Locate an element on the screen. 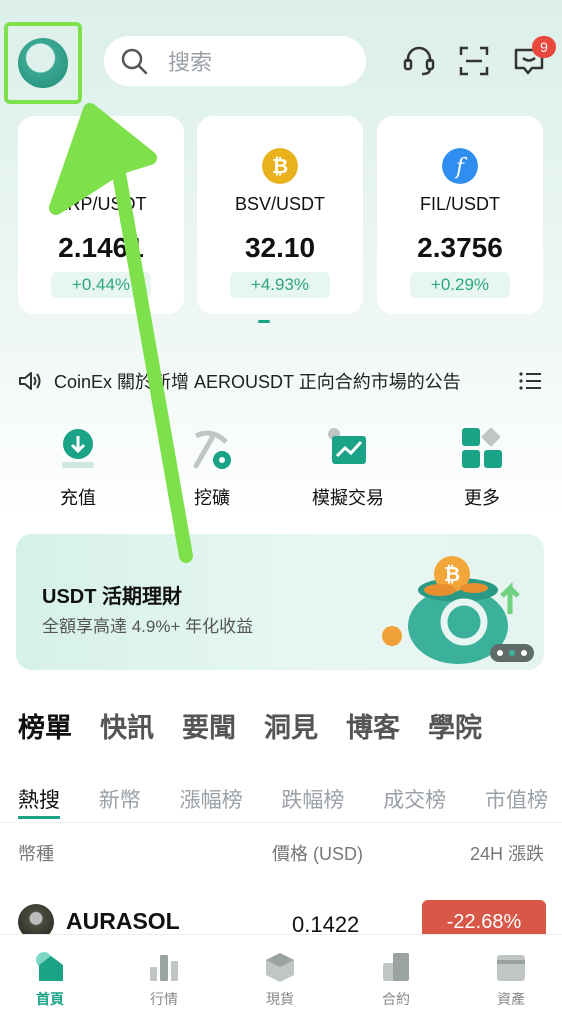 Image resolution: width=562 pixels, height=1010 pixels. divider is located at coordinates (281, 822).